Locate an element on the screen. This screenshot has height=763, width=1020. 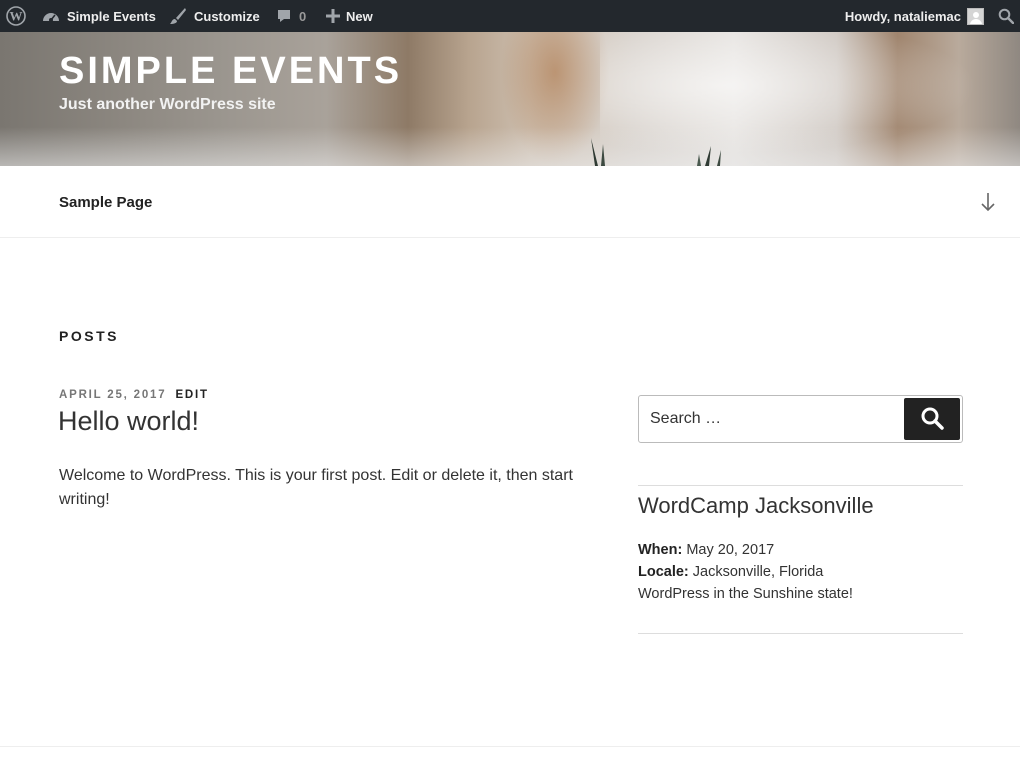
plant-image is located at coordinates (656, 152).